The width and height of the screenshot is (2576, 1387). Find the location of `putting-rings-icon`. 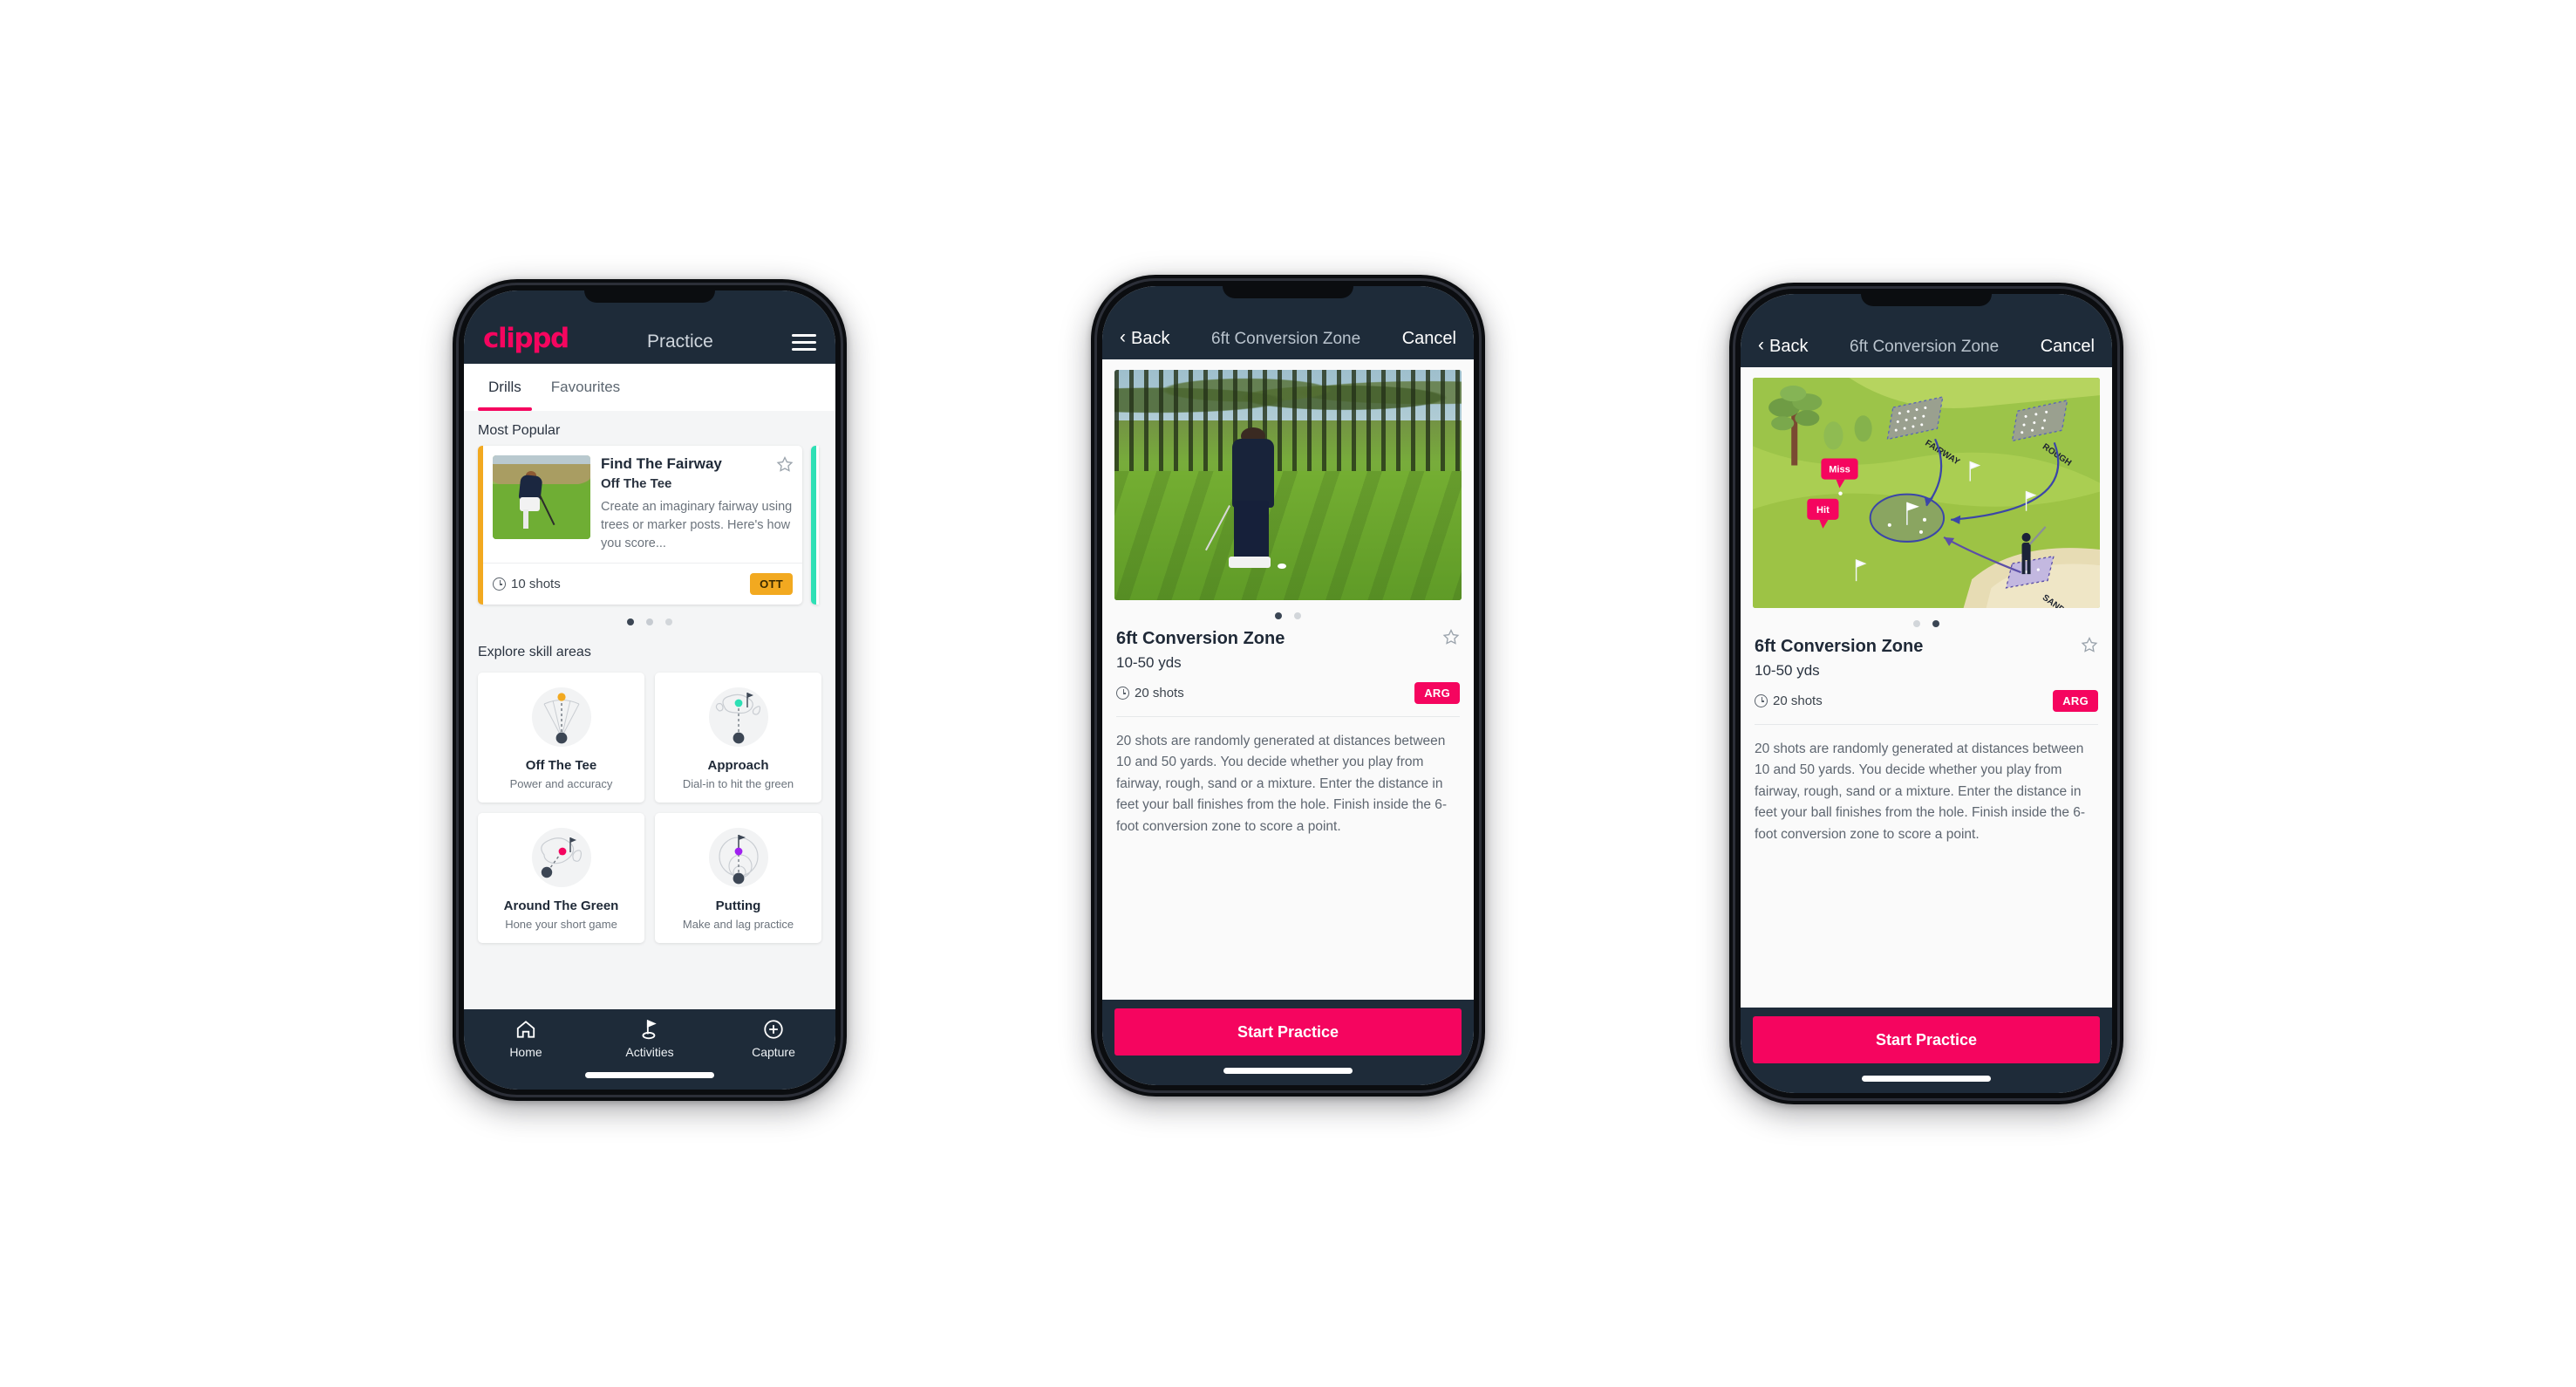

putting-rings-icon is located at coordinates (738, 858).